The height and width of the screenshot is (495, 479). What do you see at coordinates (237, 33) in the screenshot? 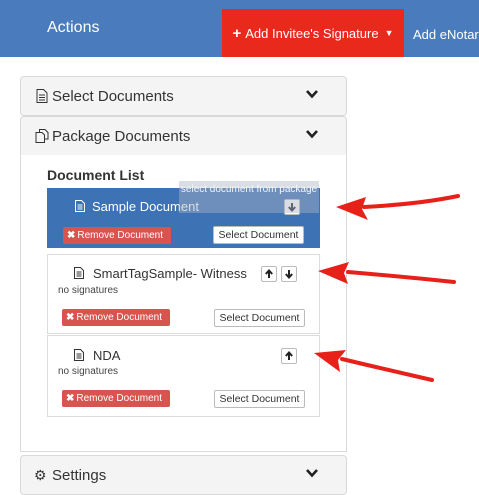
I see `plus-icon: +` at bounding box center [237, 33].